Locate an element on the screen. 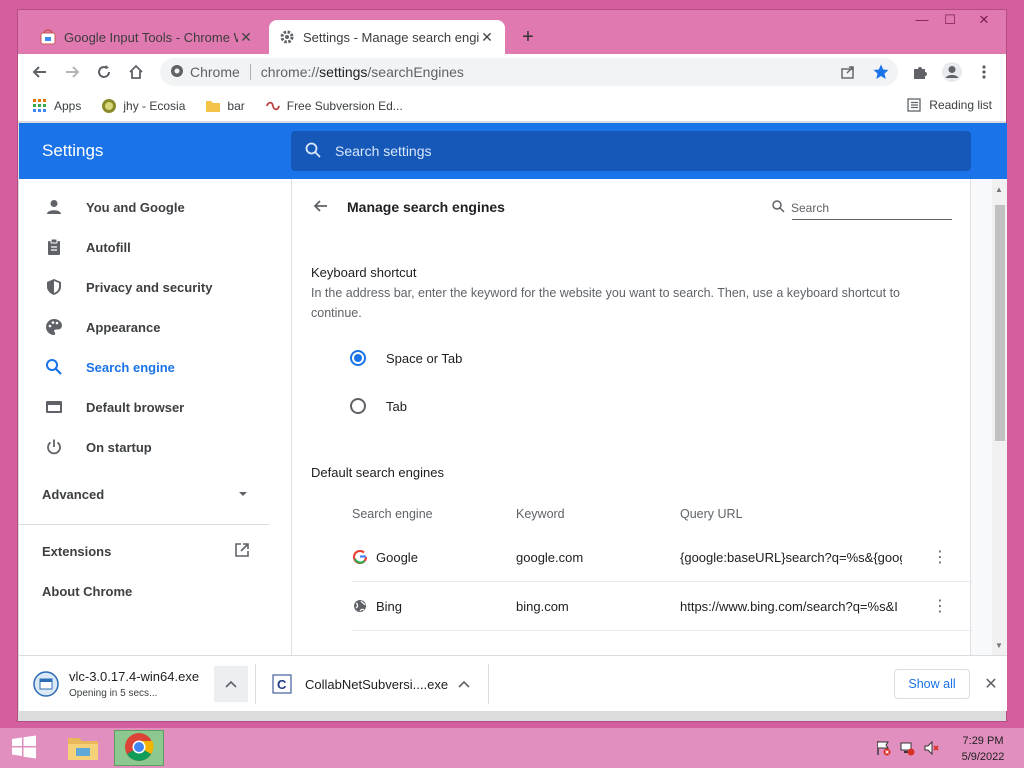 The image size is (1024, 768). network-icon is located at coordinates (907, 748).